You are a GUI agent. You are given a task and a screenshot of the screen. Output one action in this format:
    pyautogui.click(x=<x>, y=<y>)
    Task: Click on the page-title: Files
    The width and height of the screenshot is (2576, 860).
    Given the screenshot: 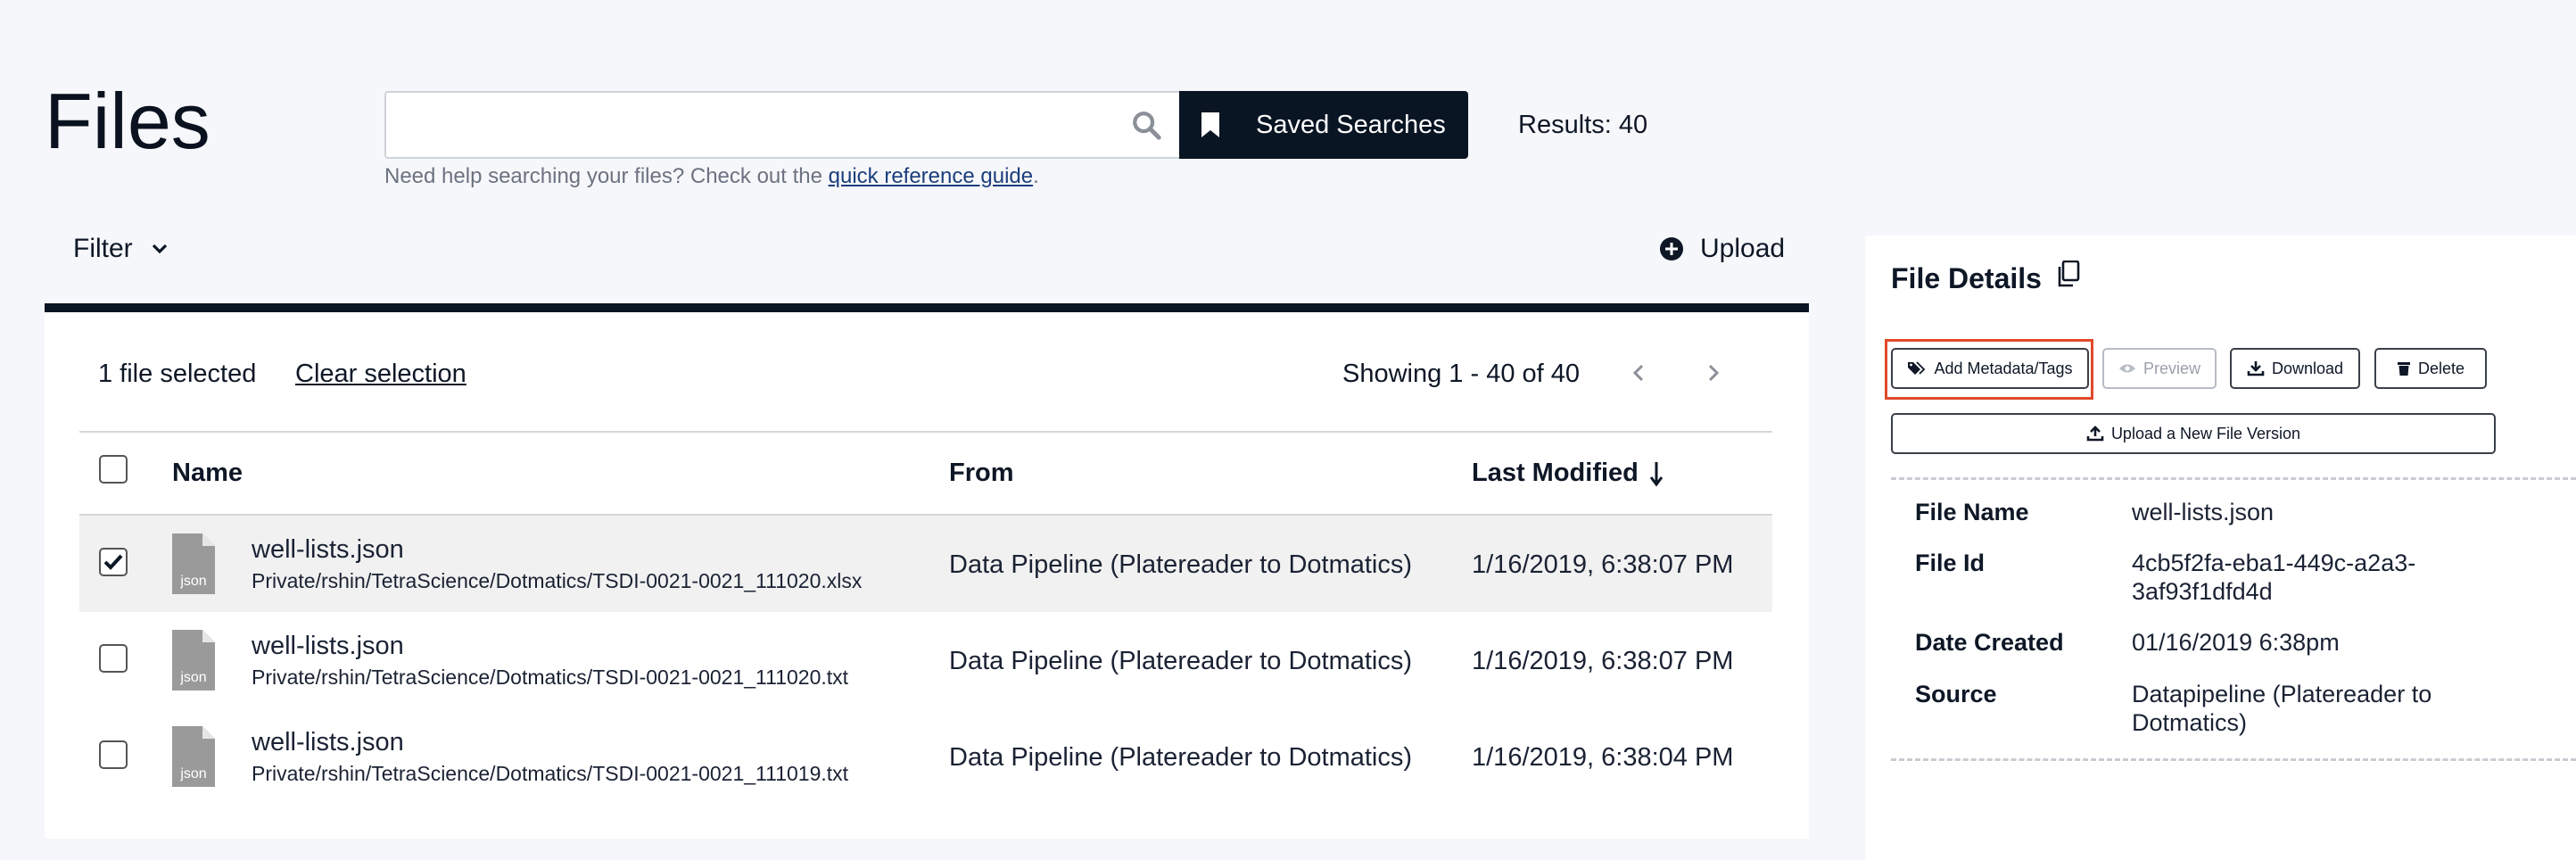 What is the action you would take?
    pyautogui.click(x=128, y=121)
    